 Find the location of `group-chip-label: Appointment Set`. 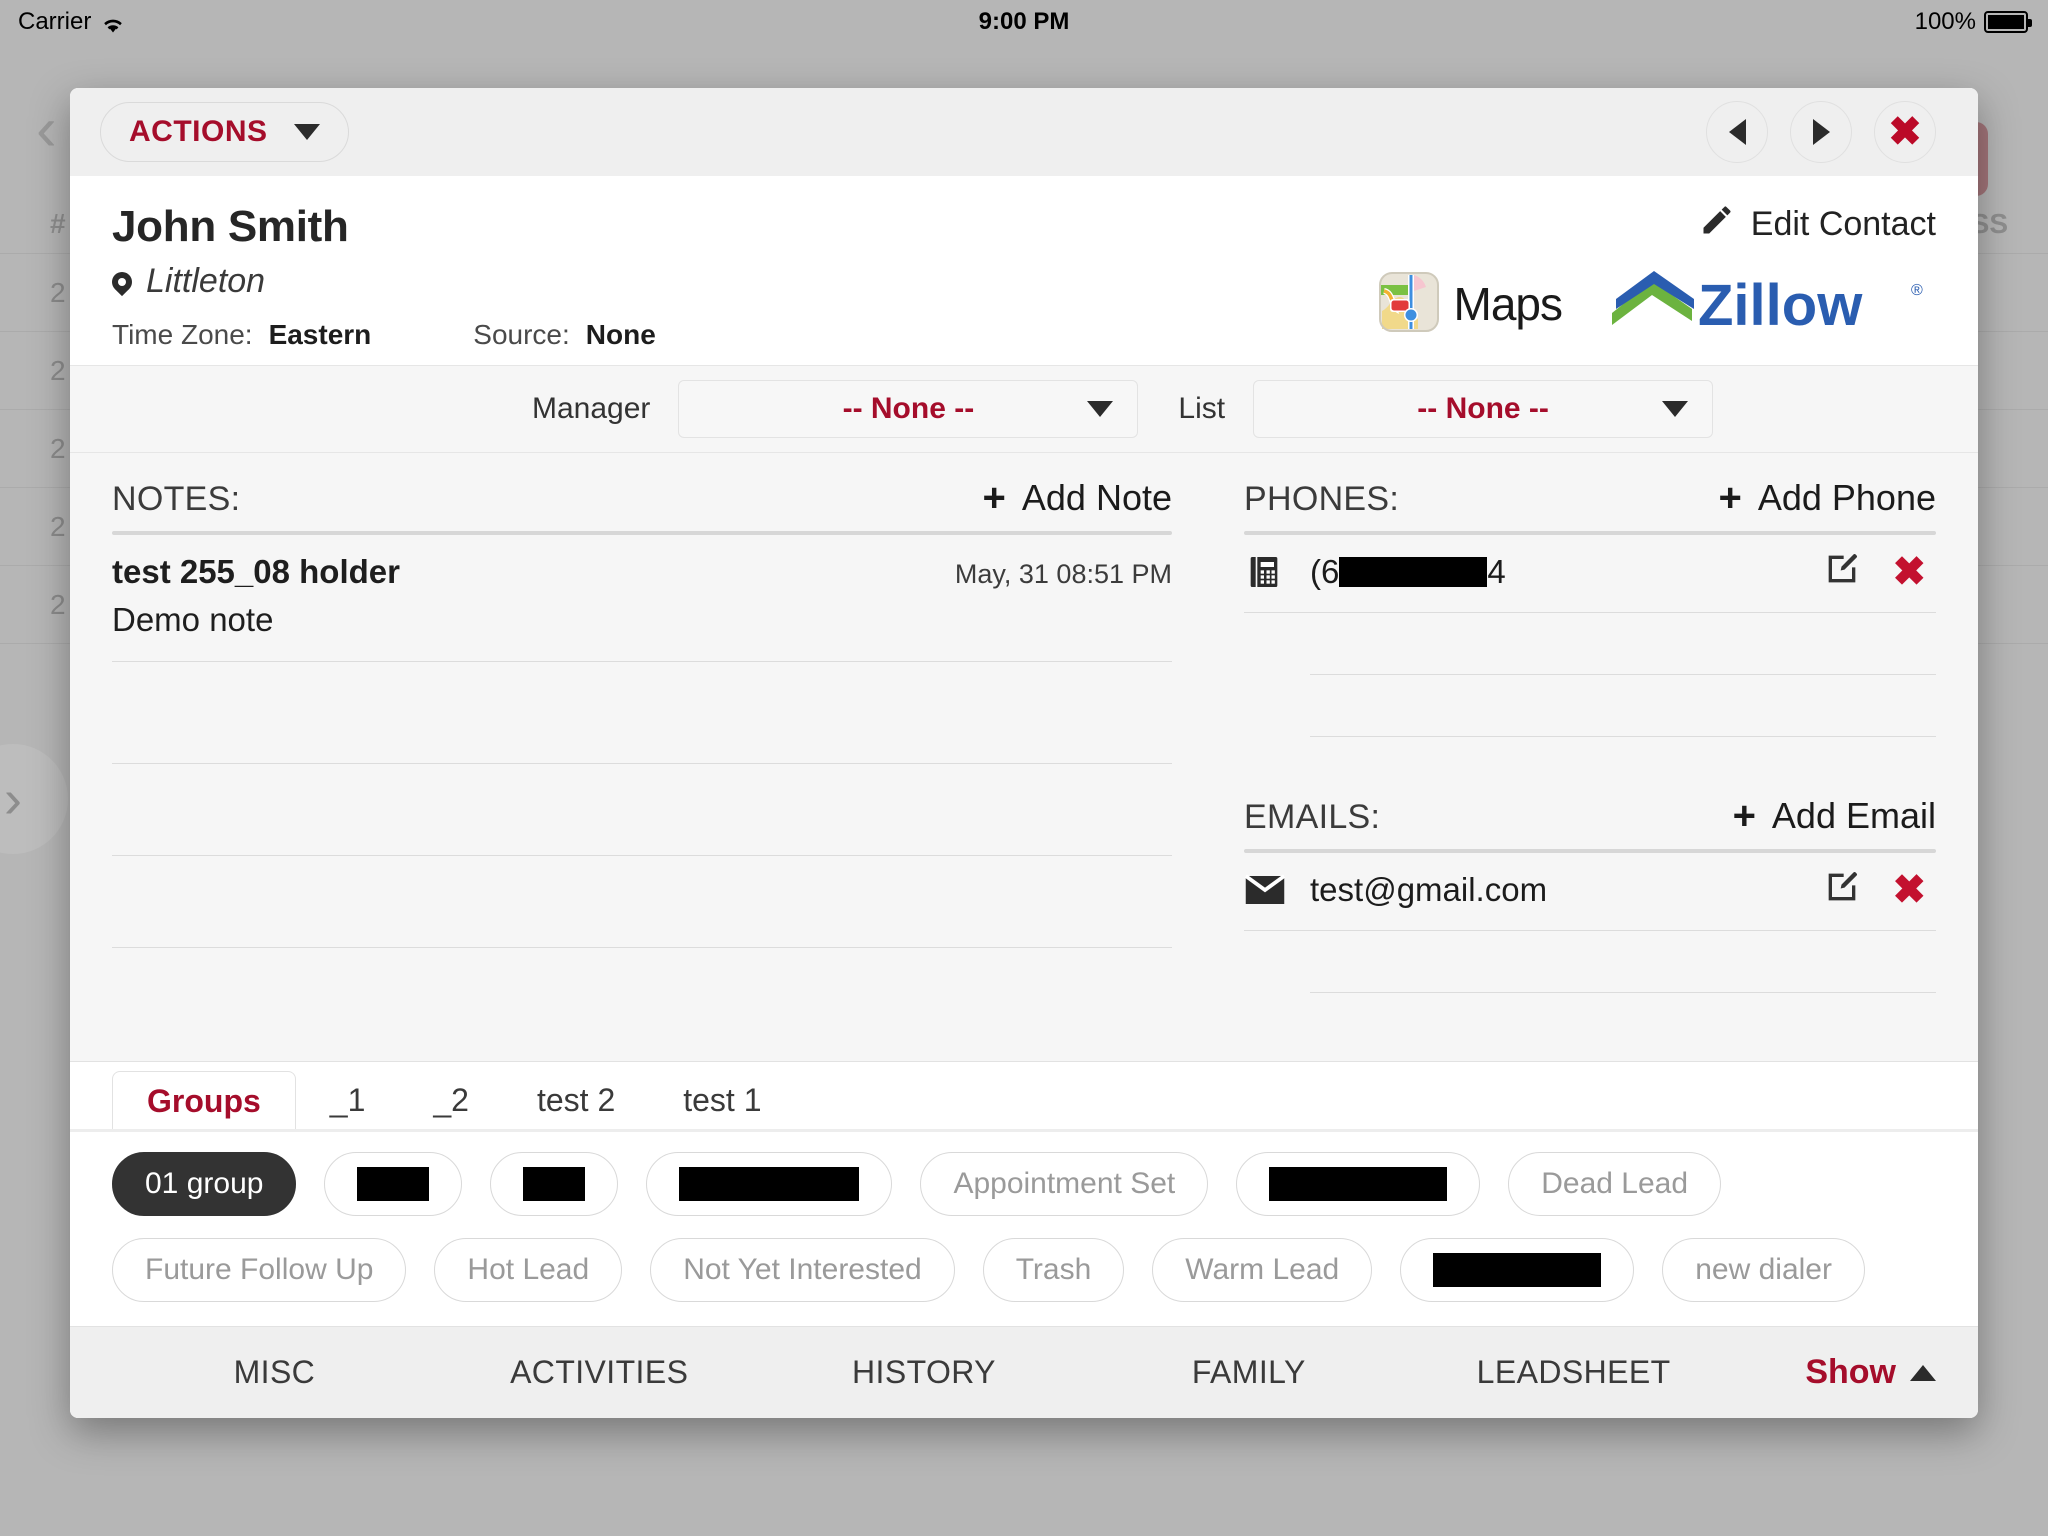

group-chip-label: Appointment Set is located at coordinates (1064, 1183).